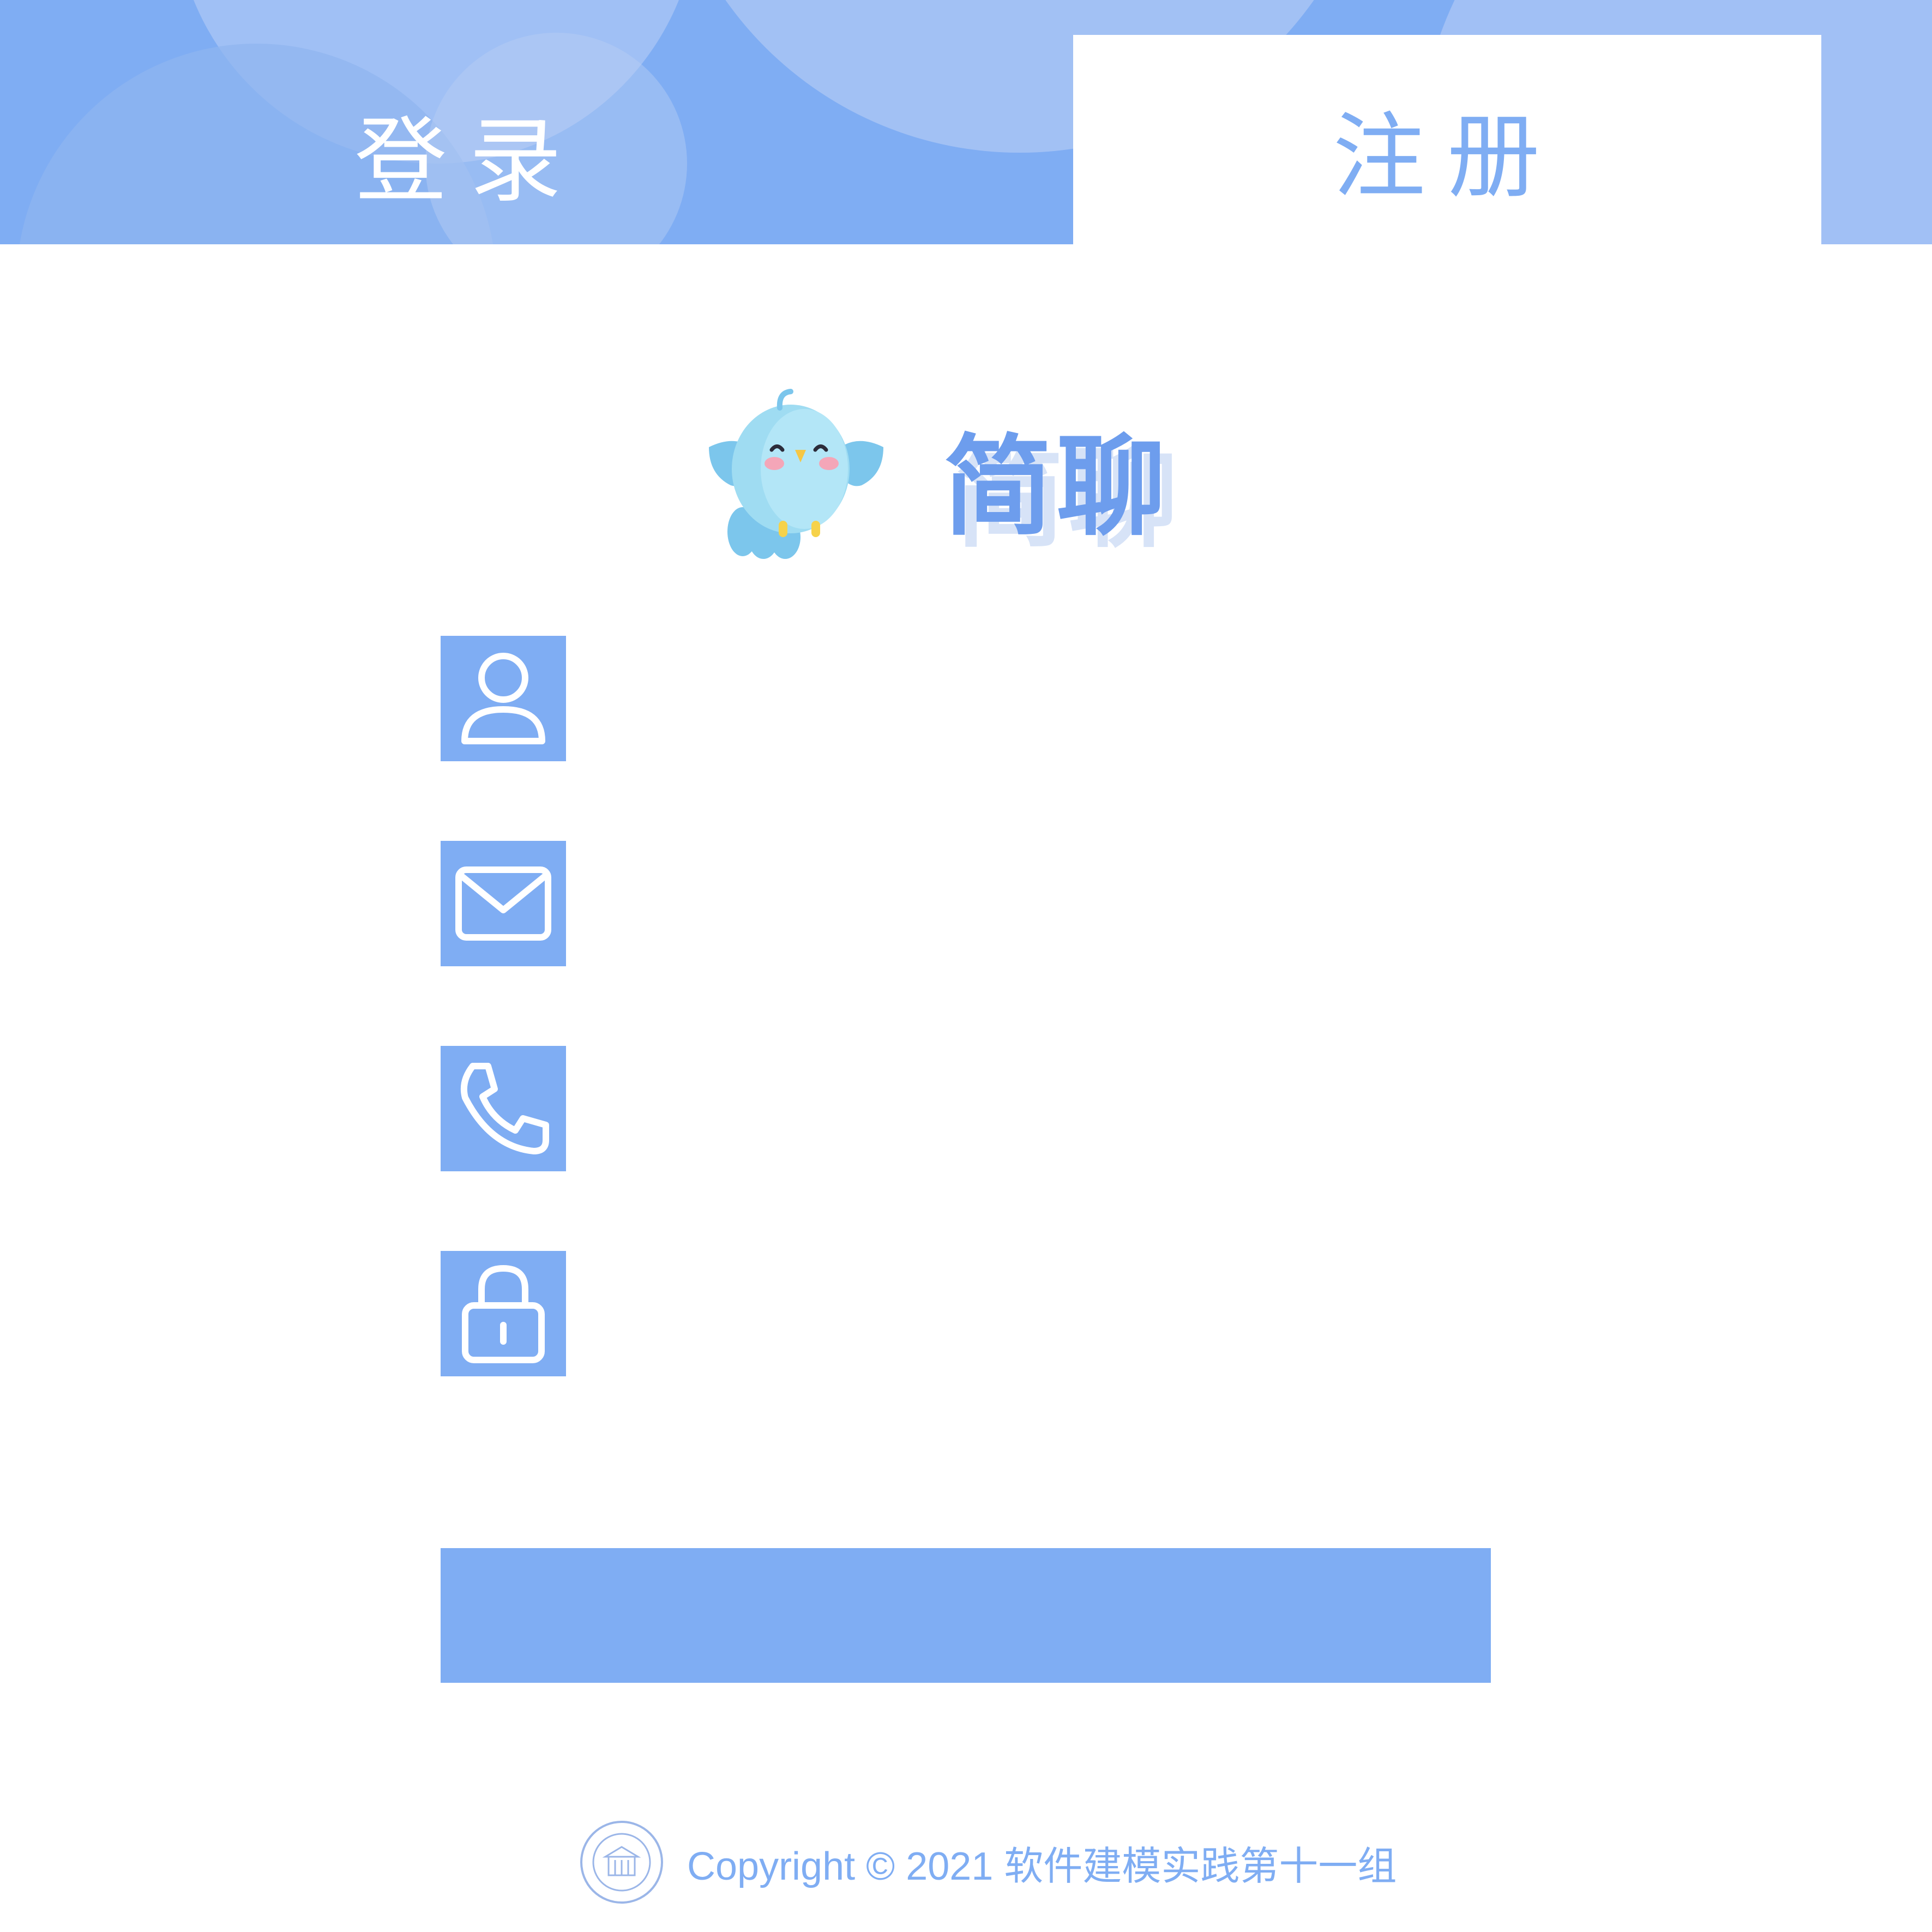 This screenshot has height=1932, width=1932. Describe the element at coordinates (1025, 699) in the screenshot. I see `username-input` at that location.